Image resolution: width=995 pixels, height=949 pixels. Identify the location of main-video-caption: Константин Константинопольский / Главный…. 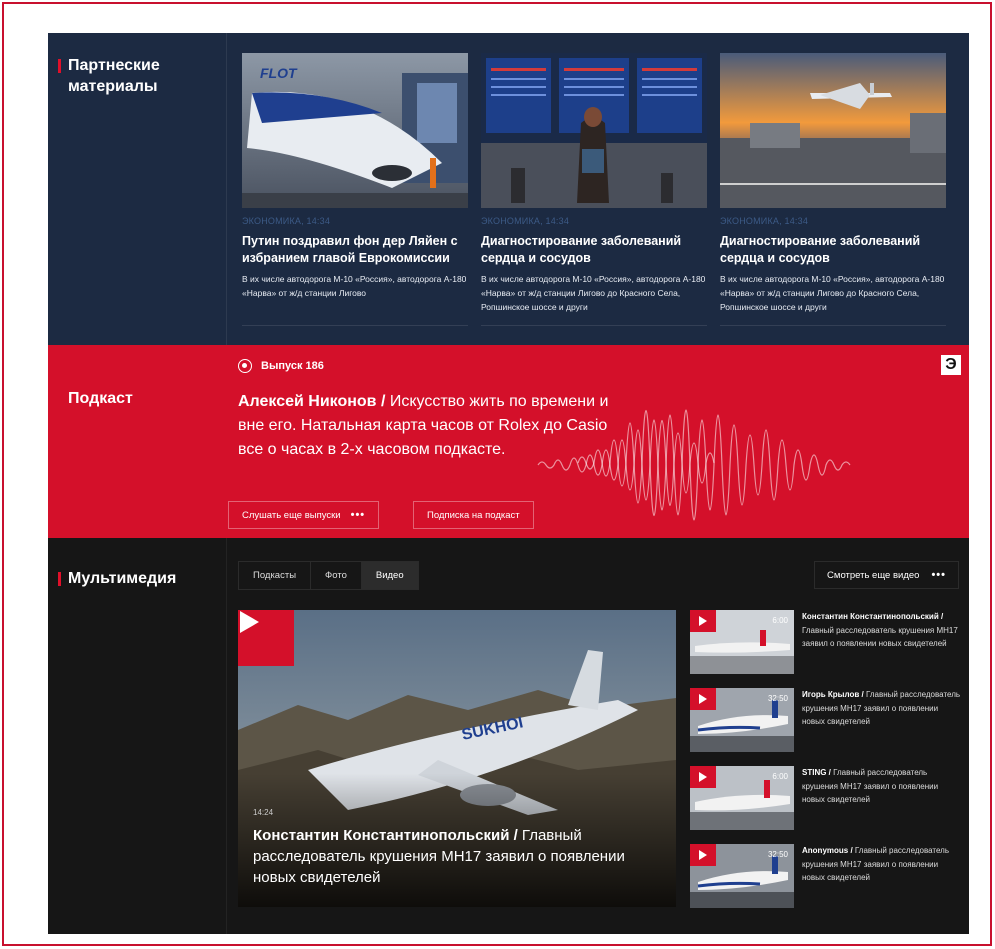
(458, 856).